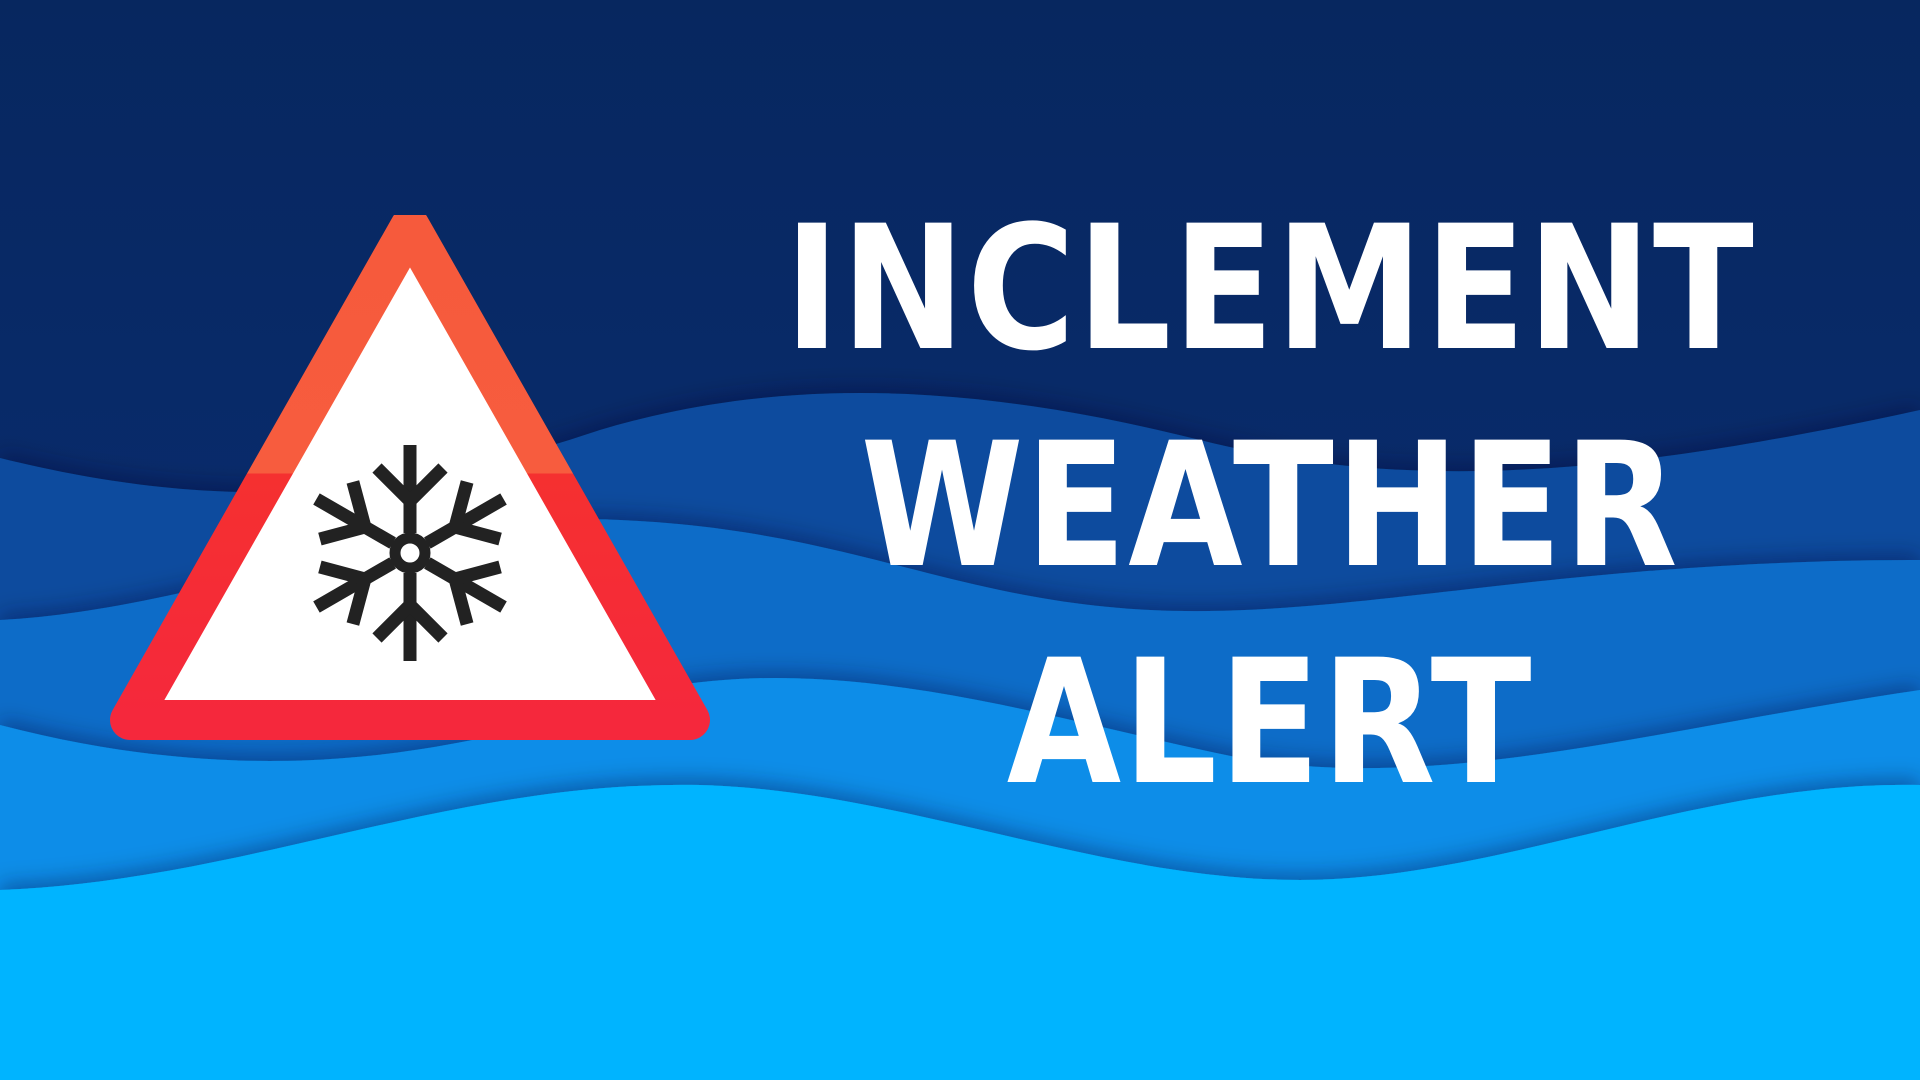  What do you see at coordinates (1270, 722) in the screenshot?
I see `headline-line-3: ALERT` at bounding box center [1270, 722].